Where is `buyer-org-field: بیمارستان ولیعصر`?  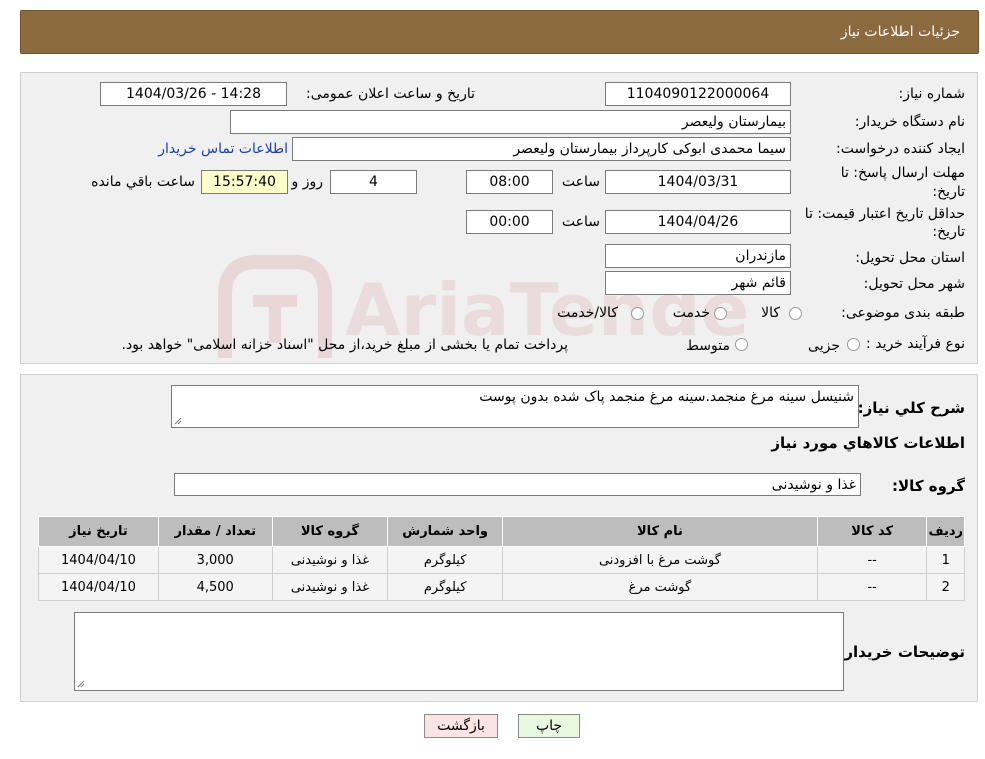 buyer-org-field: بیمارستان ولیعصر is located at coordinates (510, 122).